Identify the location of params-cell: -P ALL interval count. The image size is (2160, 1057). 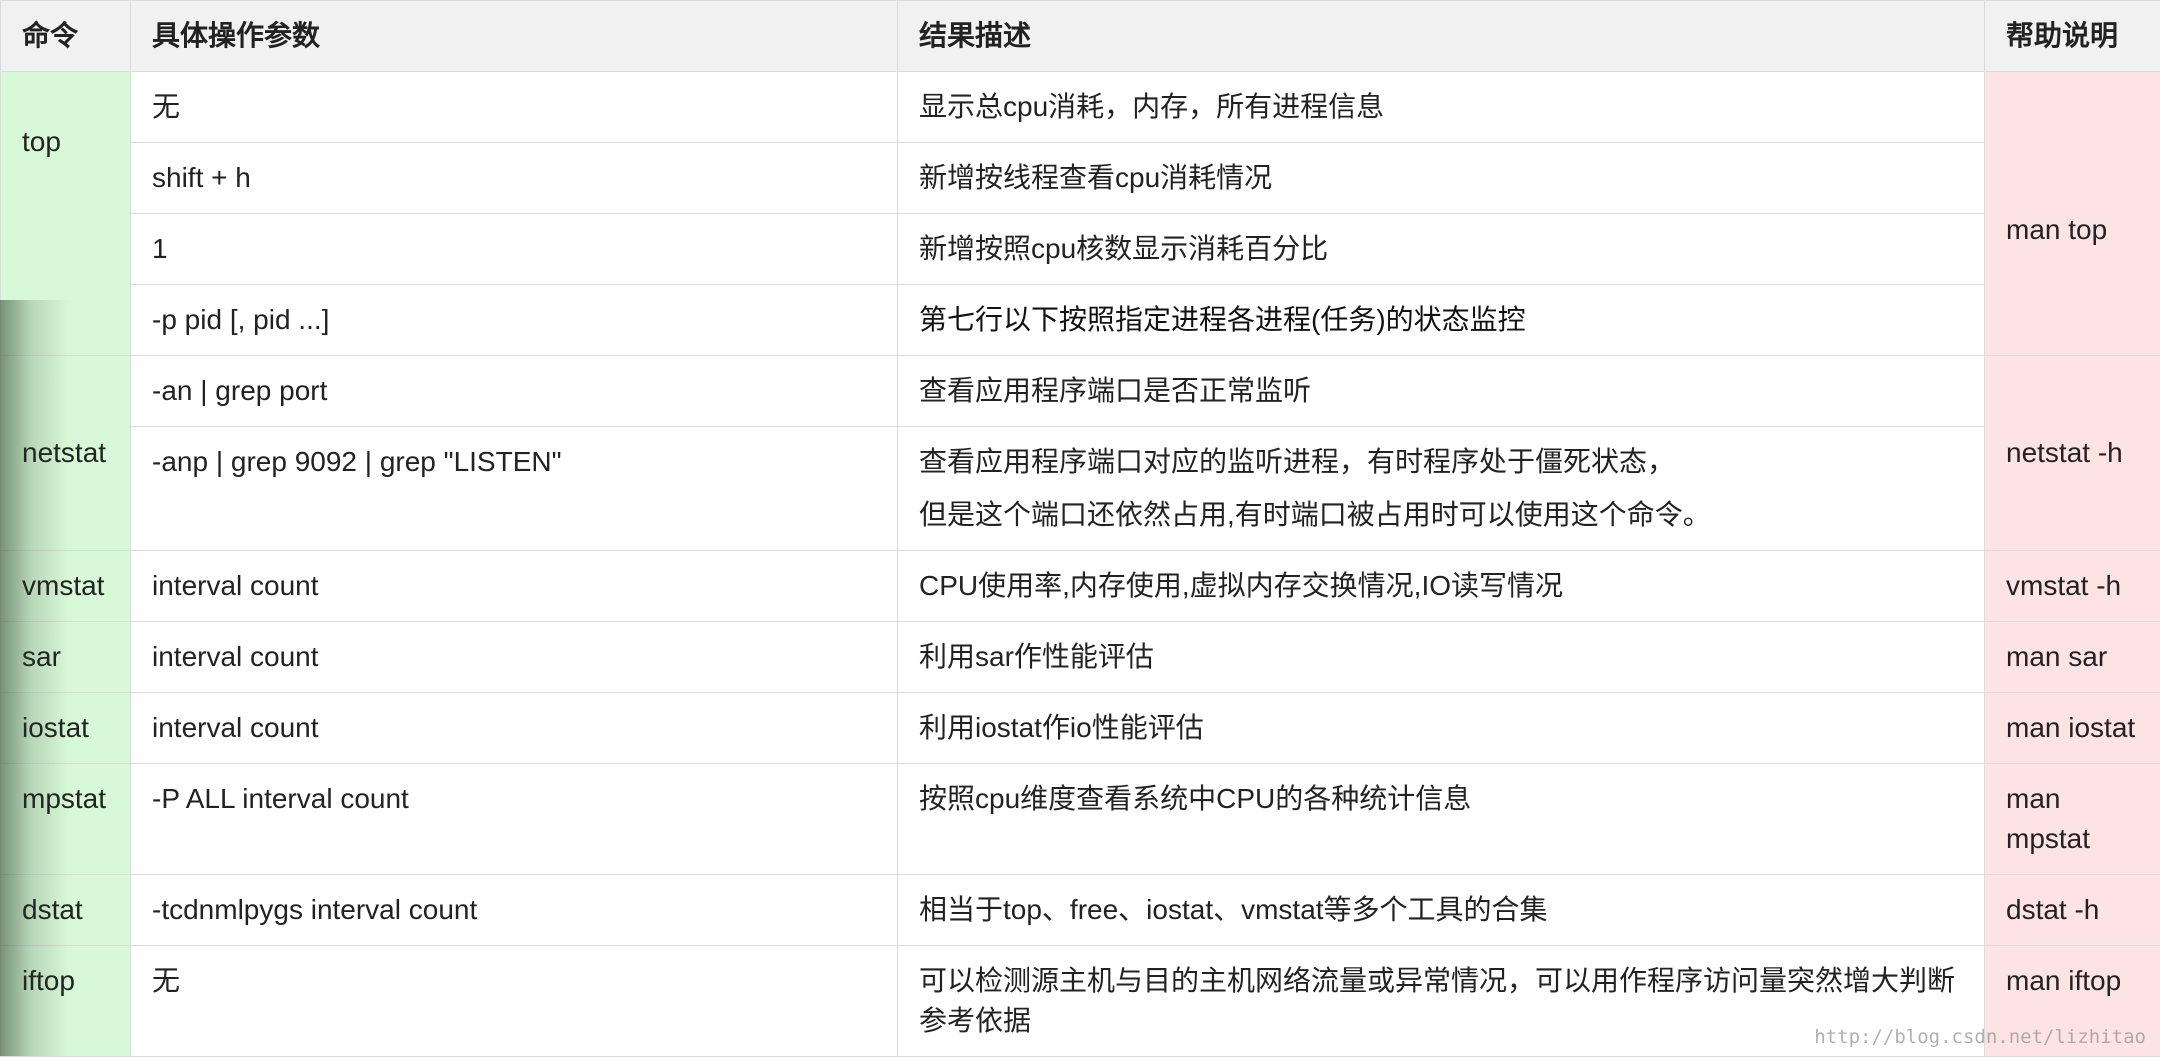
(514, 819).